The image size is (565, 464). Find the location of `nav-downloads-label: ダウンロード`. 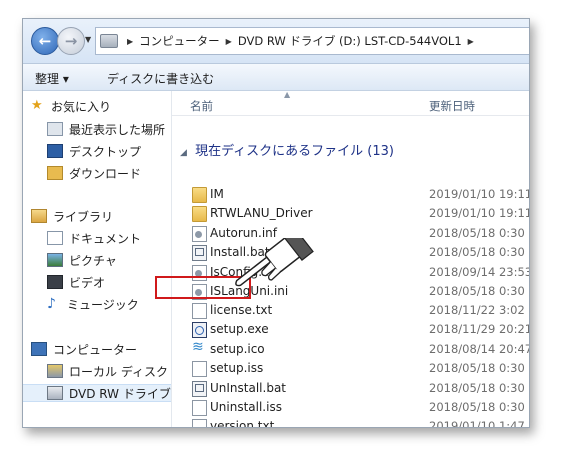

nav-downloads-label: ダウンロード is located at coordinates (105, 173).